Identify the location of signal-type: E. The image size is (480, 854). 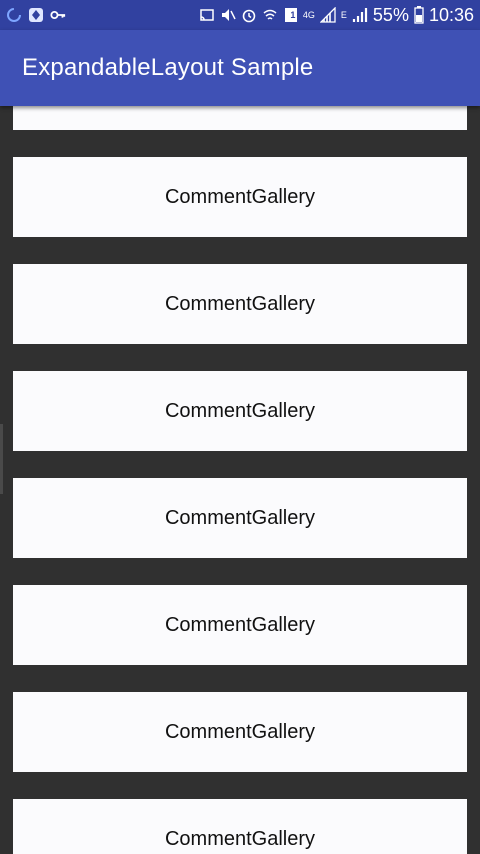
(343, 15).